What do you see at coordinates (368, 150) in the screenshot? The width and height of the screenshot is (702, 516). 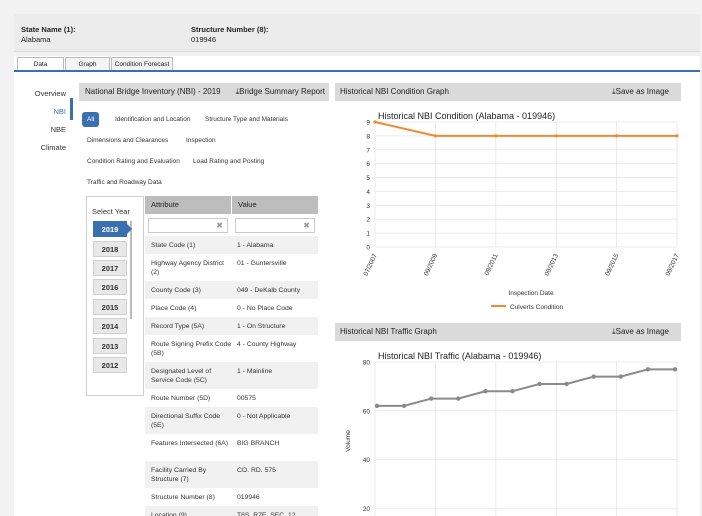 I see `y-tick-label: 7` at bounding box center [368, 150].